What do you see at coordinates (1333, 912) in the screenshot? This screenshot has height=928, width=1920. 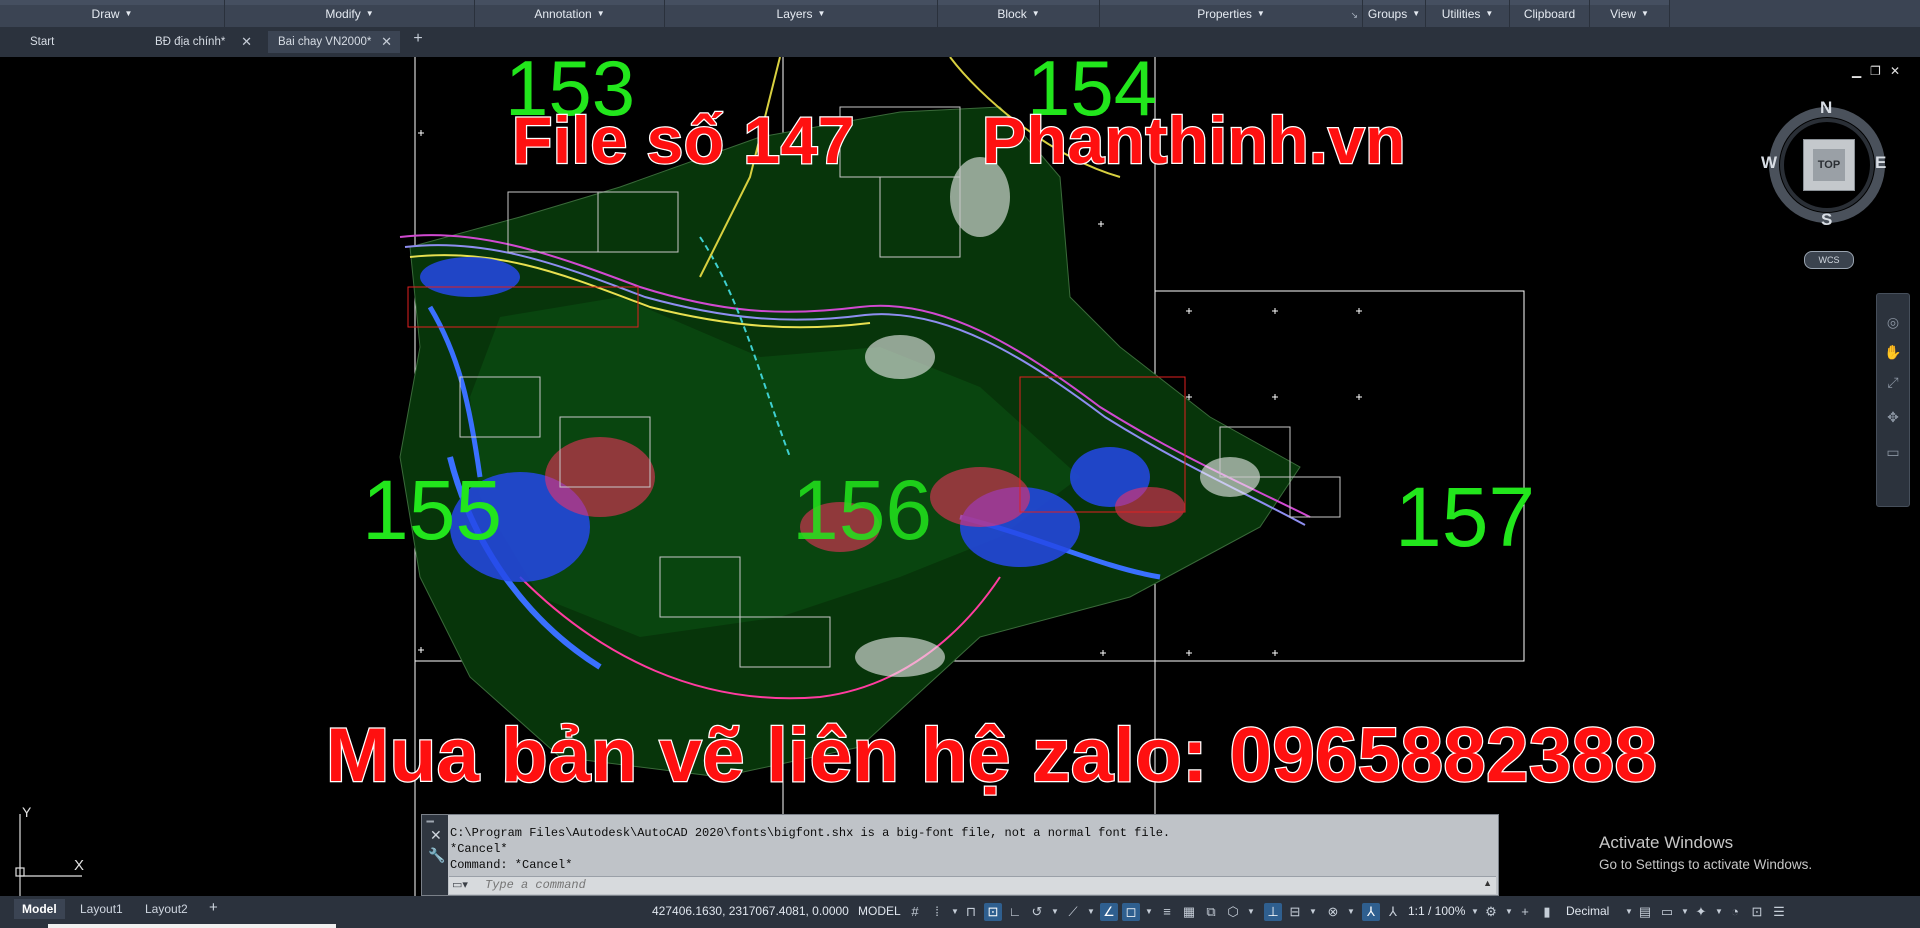 I see `gizmo-icon: ⊗` at bounding box center [1333, 912].